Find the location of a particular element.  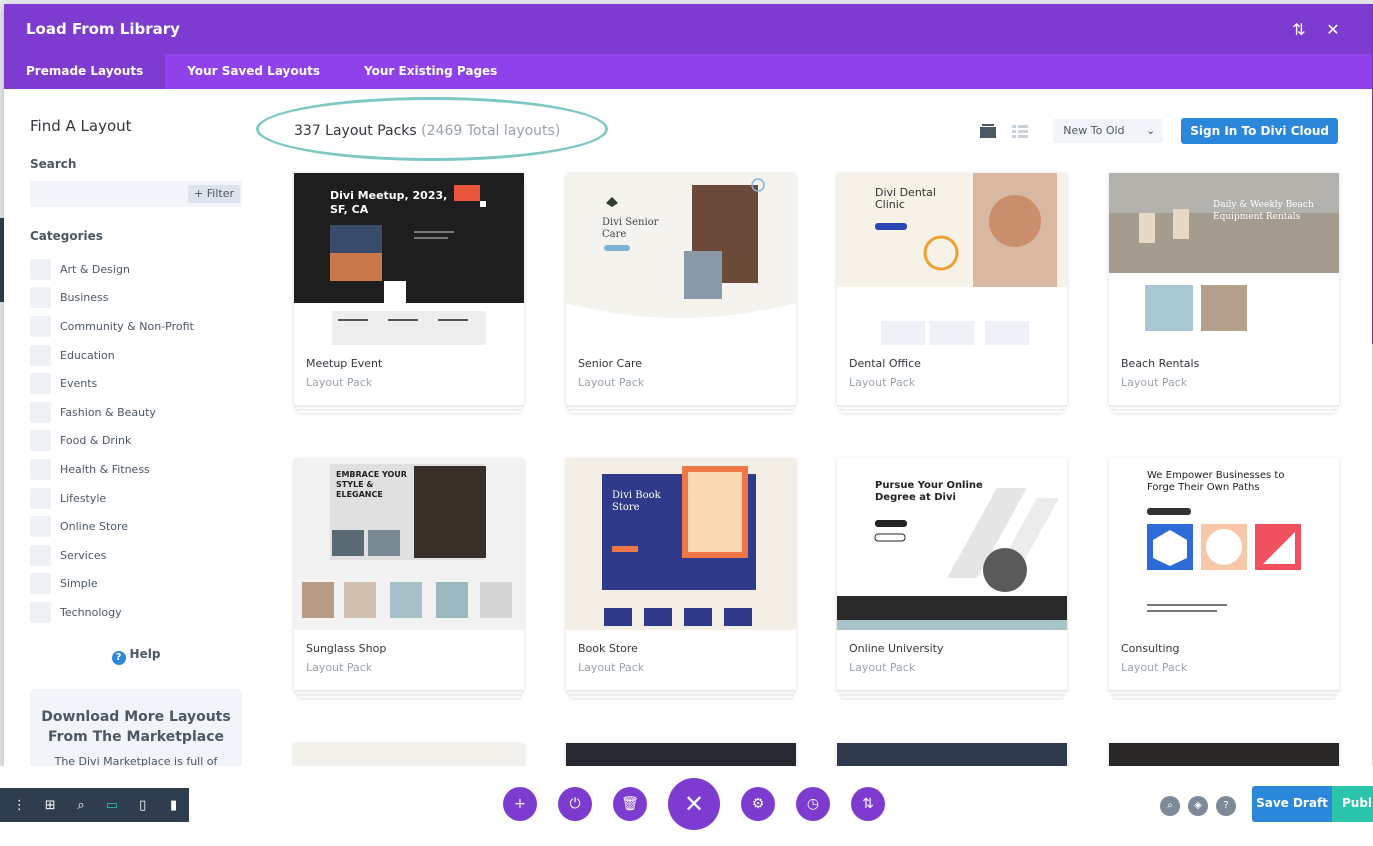

category-services: Services is located at coordinates (140, 555).